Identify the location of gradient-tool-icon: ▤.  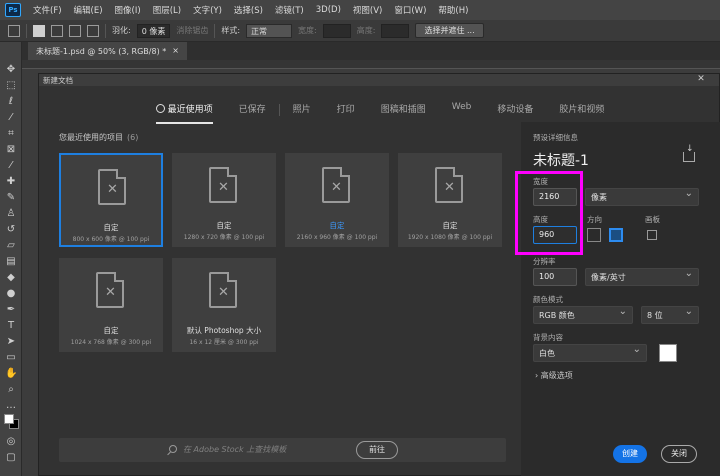
(11, 262).